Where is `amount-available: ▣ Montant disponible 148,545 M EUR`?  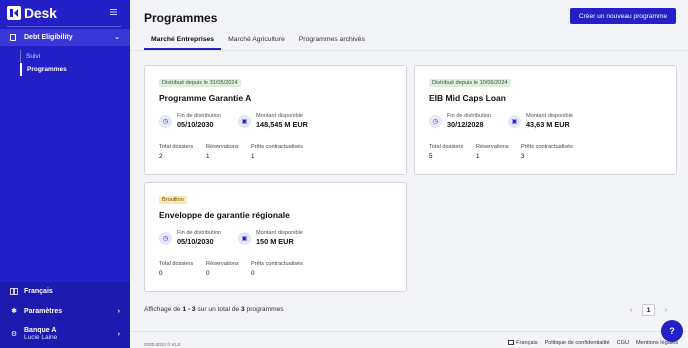
amount-available: ▣ Montant disponible 148,545 M EUR is located at coordinates (273, 121).